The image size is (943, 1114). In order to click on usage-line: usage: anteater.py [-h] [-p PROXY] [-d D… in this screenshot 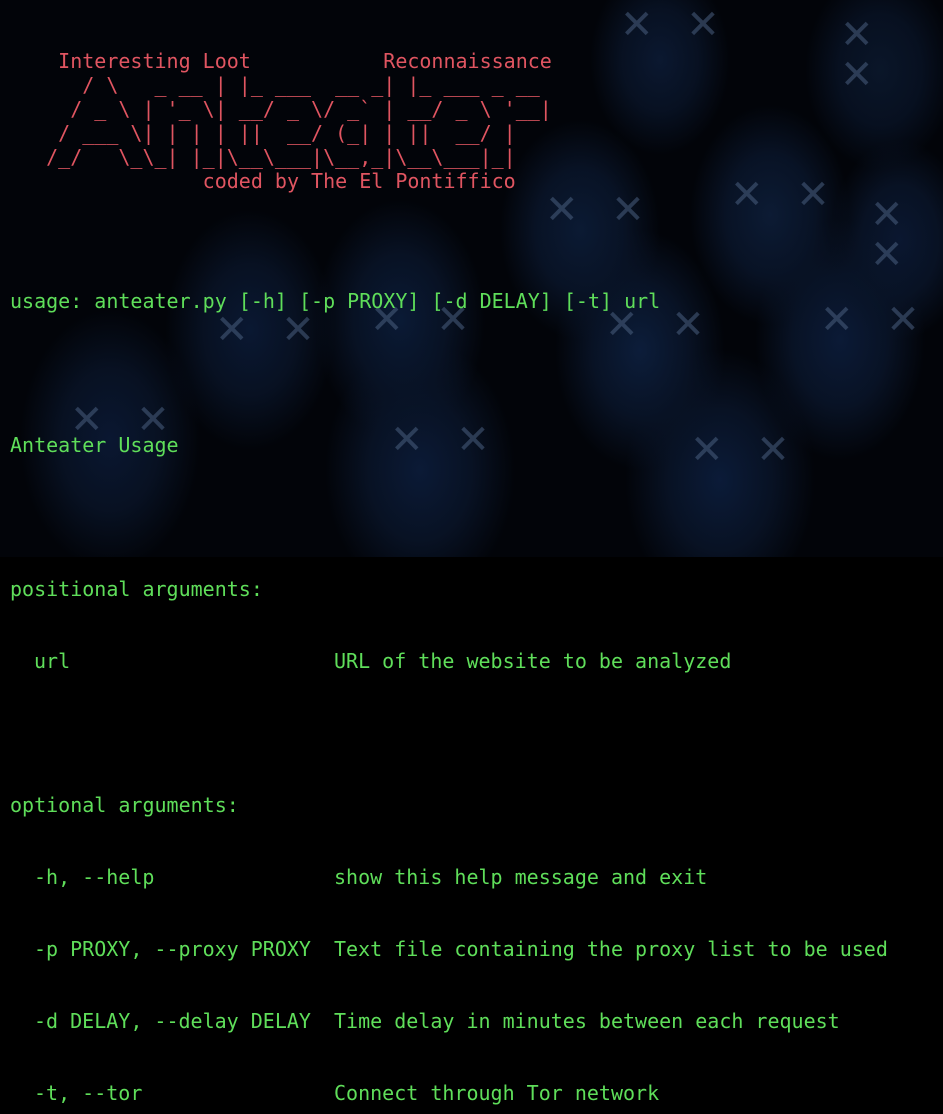, I will do `click(335, 301)`.